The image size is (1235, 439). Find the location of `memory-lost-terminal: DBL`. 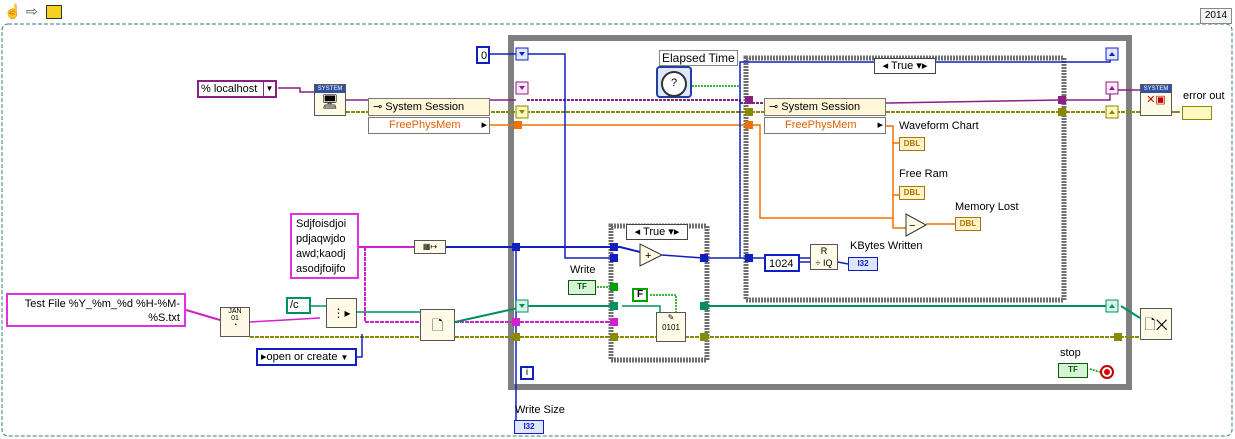

memory-lost-terminal: DBL is located at coordinates (968, 224).